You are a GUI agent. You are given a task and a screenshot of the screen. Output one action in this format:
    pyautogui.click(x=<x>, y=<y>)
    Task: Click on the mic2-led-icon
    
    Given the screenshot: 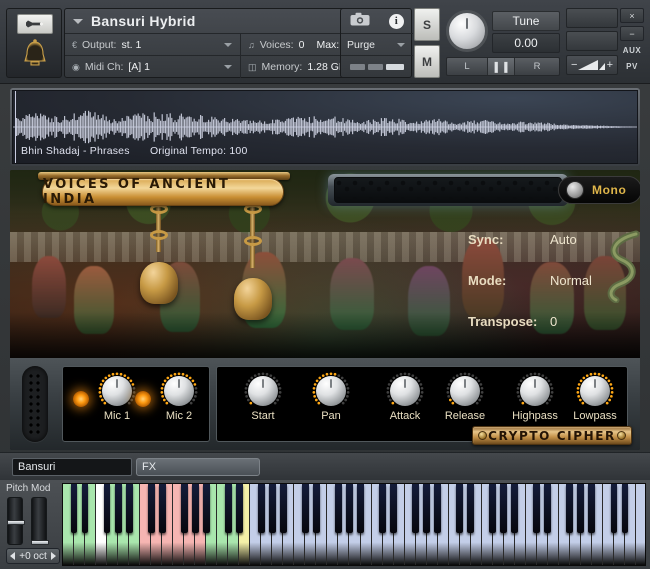 What is the action you would take?
    pyautogui.click(x=143, y=399)
    